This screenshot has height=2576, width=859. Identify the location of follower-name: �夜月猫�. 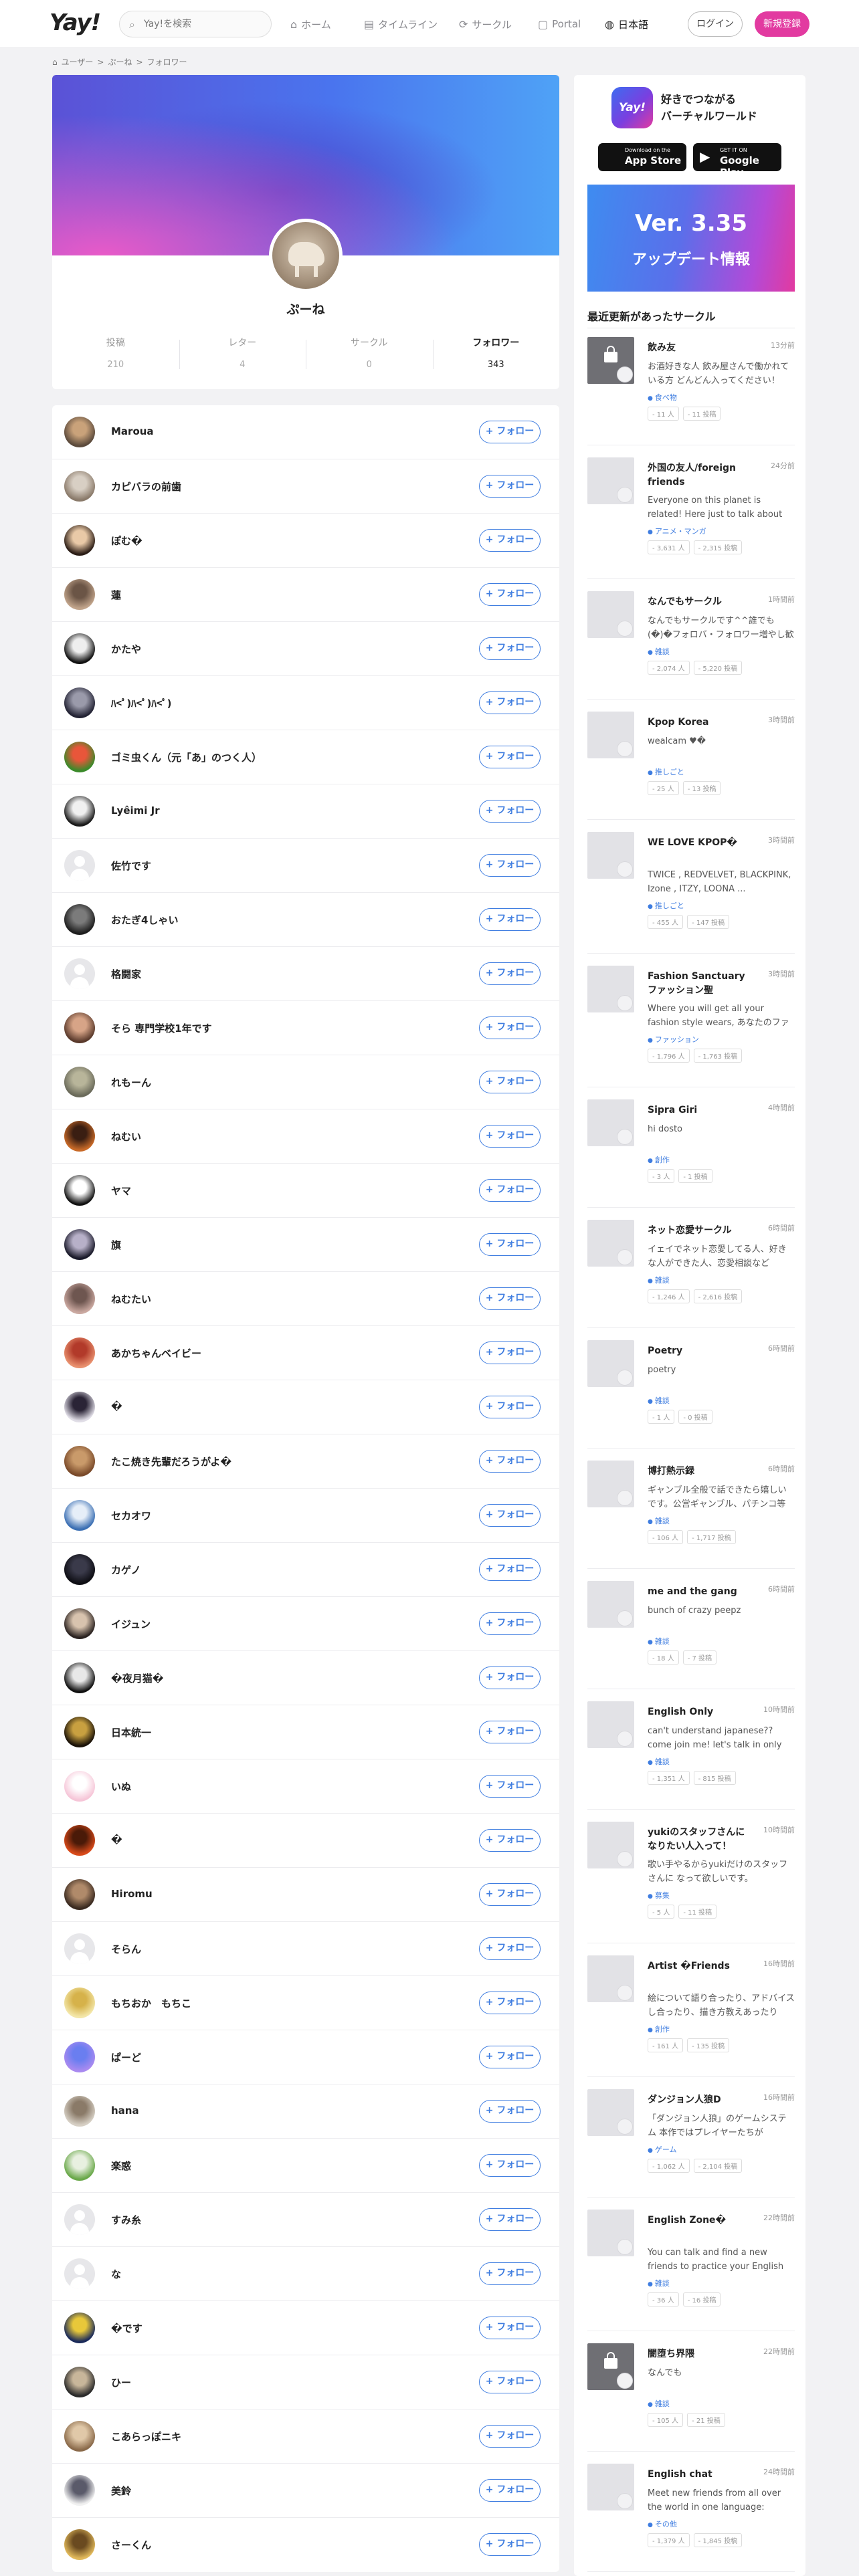
(137, 1678).